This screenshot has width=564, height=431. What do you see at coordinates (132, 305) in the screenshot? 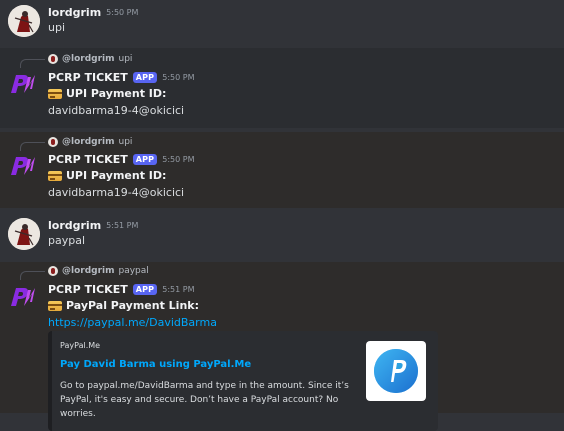
I see `heading-text: PayPal Payment Link:` at bounding box center [132, 305].